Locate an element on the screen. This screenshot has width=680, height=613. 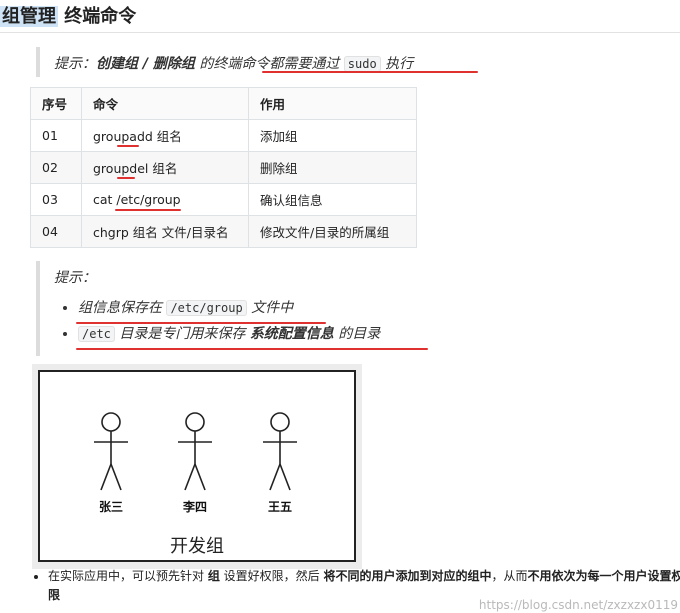
cell-index: 02 is located at coordinates (56, 167).